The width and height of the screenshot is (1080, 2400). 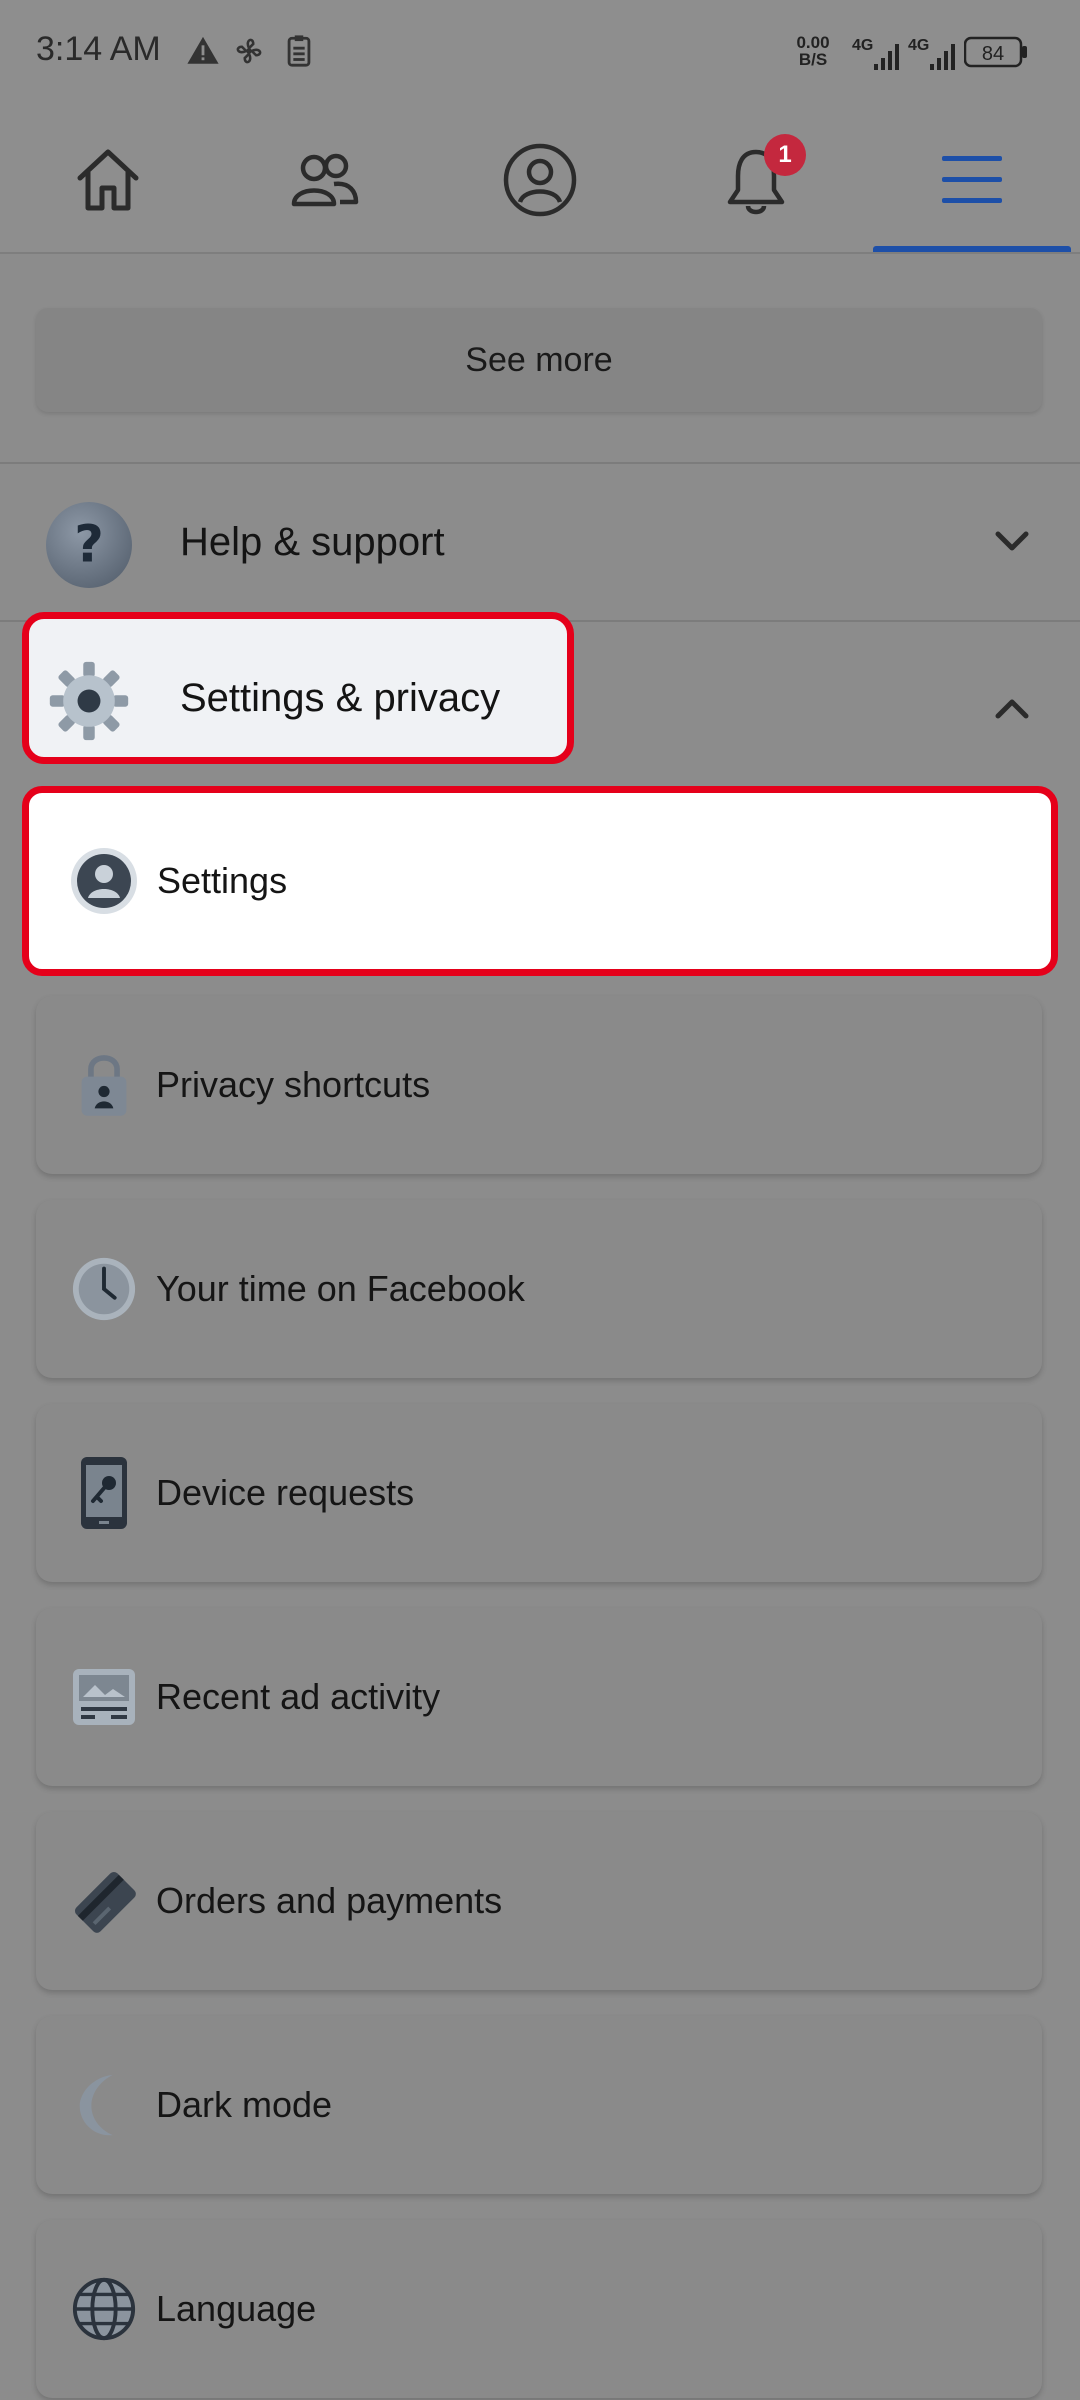 I want to click on recent-ad-activity-item: Recent ad activity, so click(x=539, y=1697).